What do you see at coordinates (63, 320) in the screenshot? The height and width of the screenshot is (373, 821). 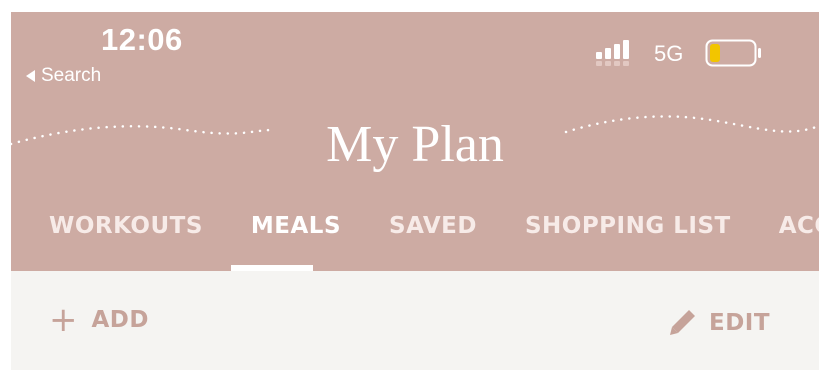 I see `plus-icon: +` at bounding box center [63, 320].